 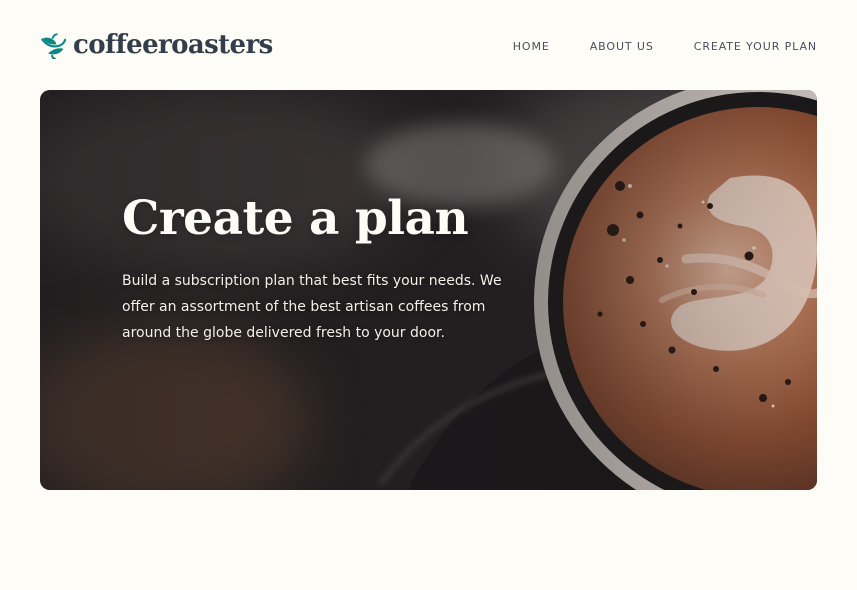 What do you see at coordinates (531, 46) in the screenshot?
I see `nav-home: HOME` at bounding box center [531, 46].